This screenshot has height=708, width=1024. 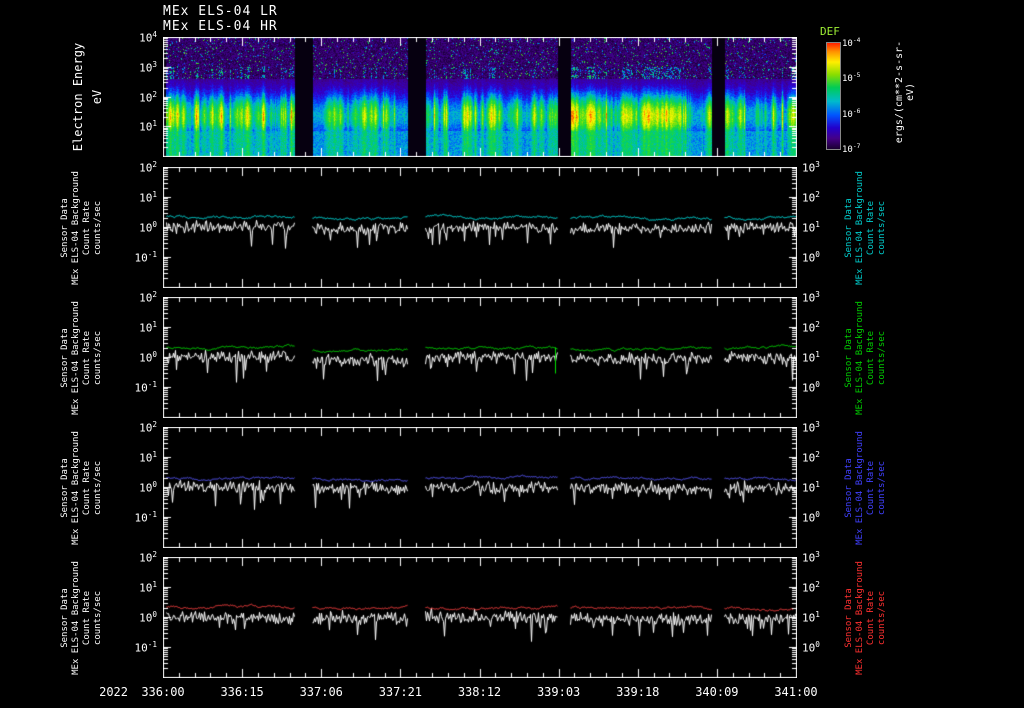 What do you see at coordinates (480, 617) in the screenshot?
I see `count-rate-panel-red` at bounding box center [480, 617].